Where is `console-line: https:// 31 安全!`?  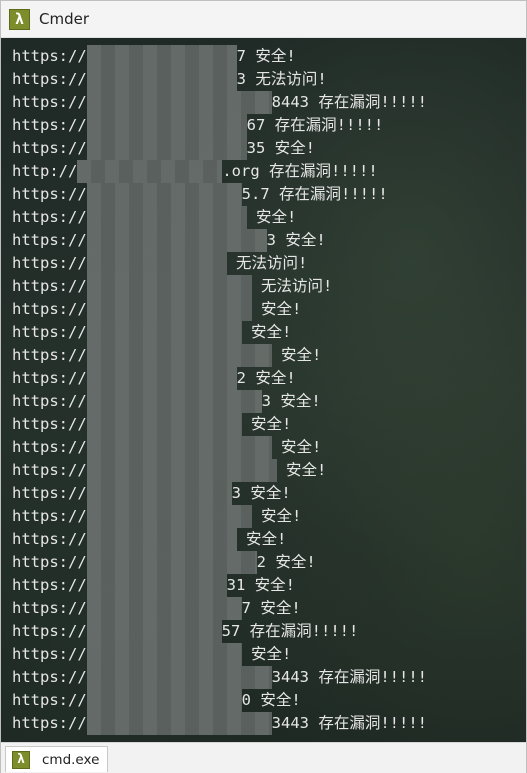
console-line: https:// 31 安全! is located at coordinates (269, 585).